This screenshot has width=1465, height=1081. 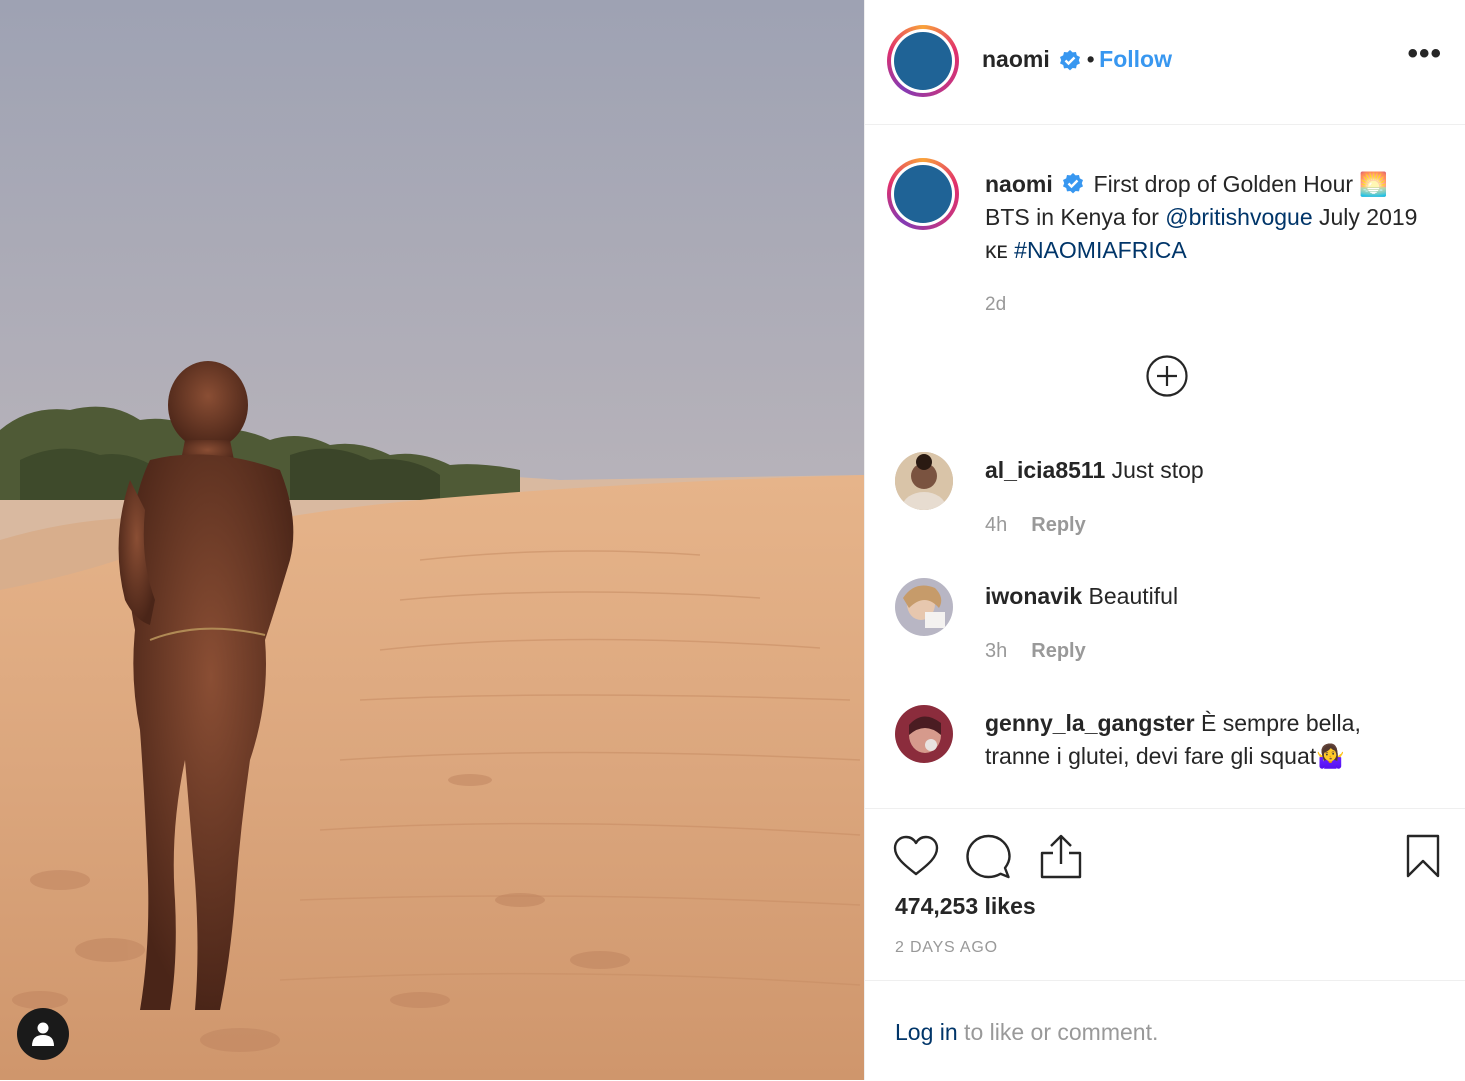 I want to click on caption-author-avatar, so click(x=923, y=194).